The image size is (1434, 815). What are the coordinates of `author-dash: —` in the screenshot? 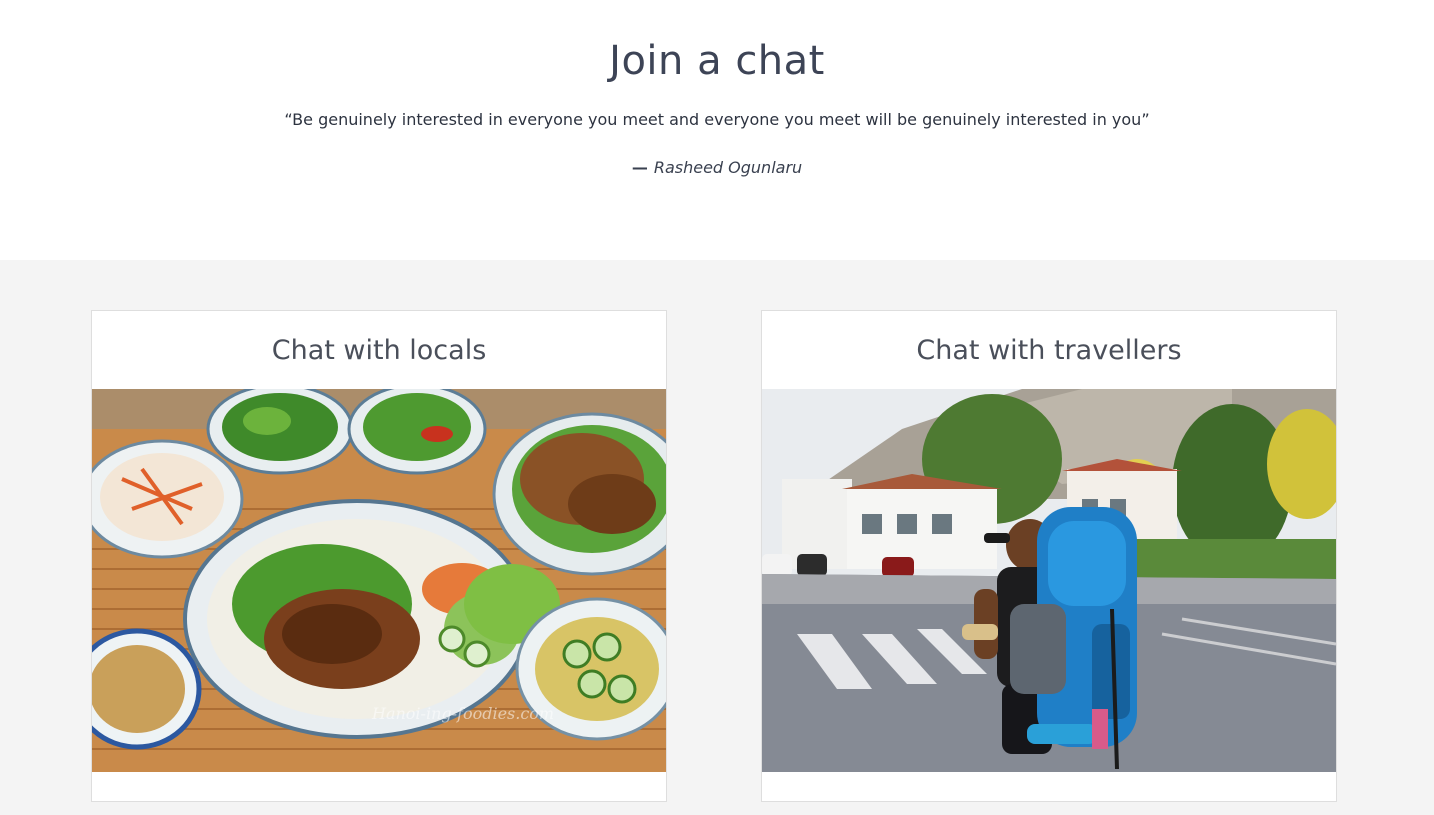 It's located at (639, 167).